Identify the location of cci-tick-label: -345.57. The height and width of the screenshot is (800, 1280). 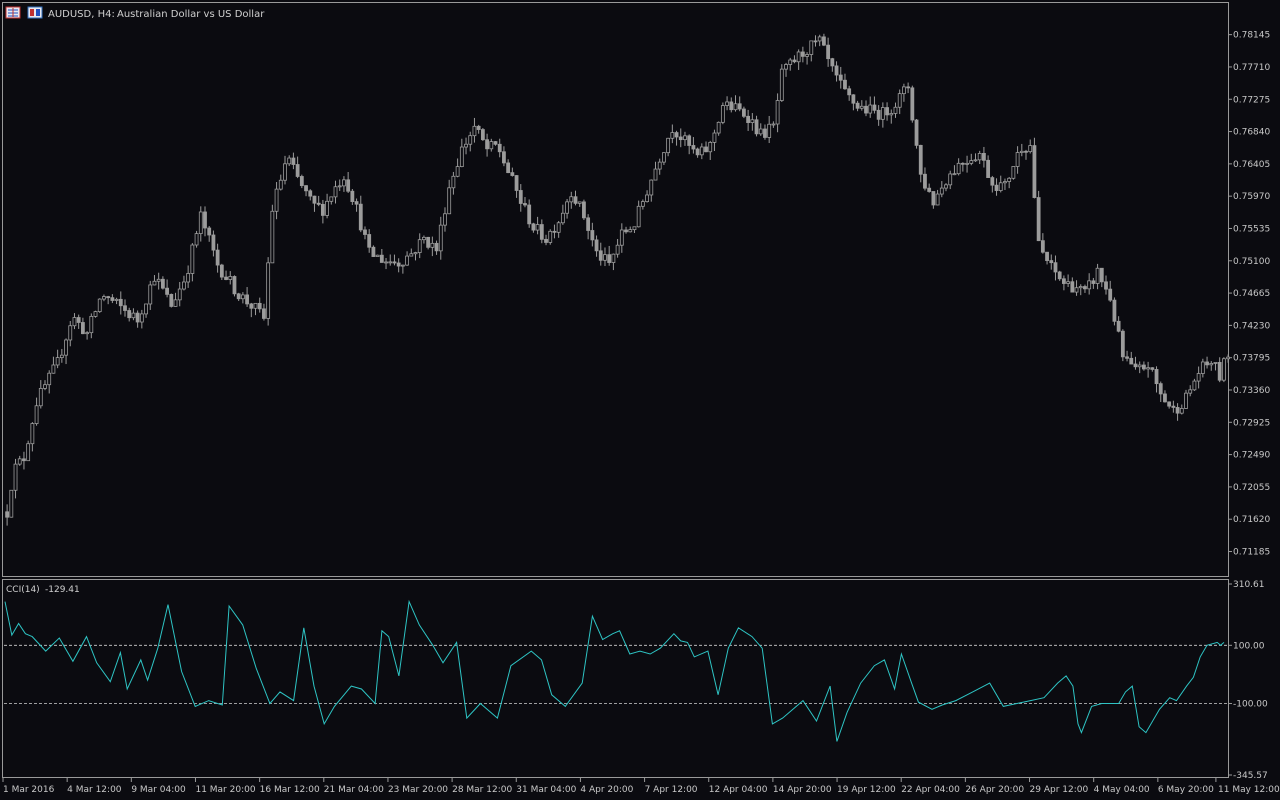
(1250, 776).